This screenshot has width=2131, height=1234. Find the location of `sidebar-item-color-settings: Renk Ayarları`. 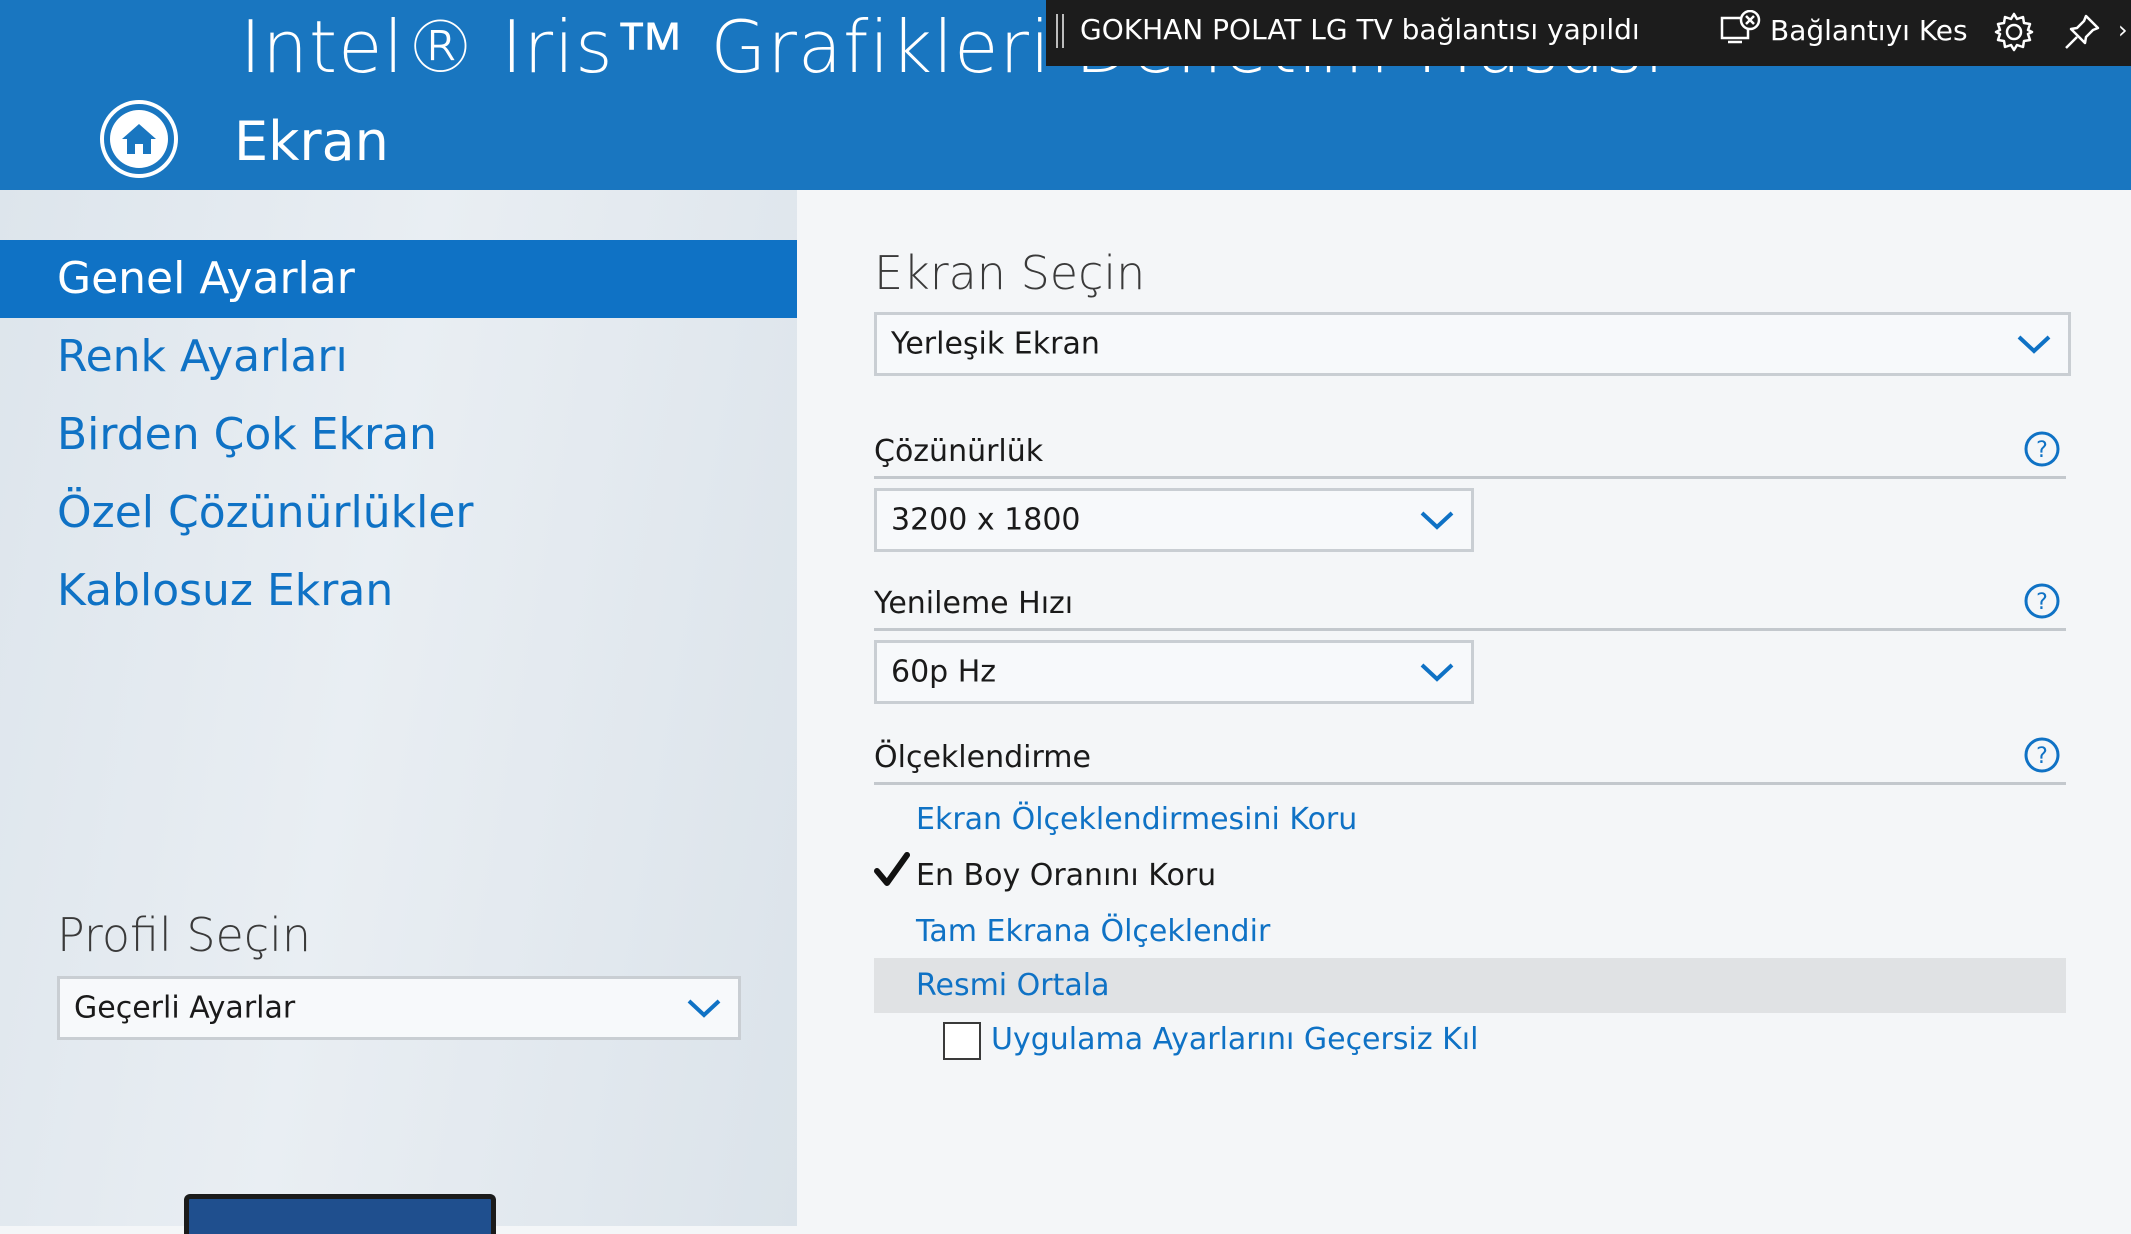

sidebar-item-color-settings: Renk Ayarları is located at coordinates (398, 357).